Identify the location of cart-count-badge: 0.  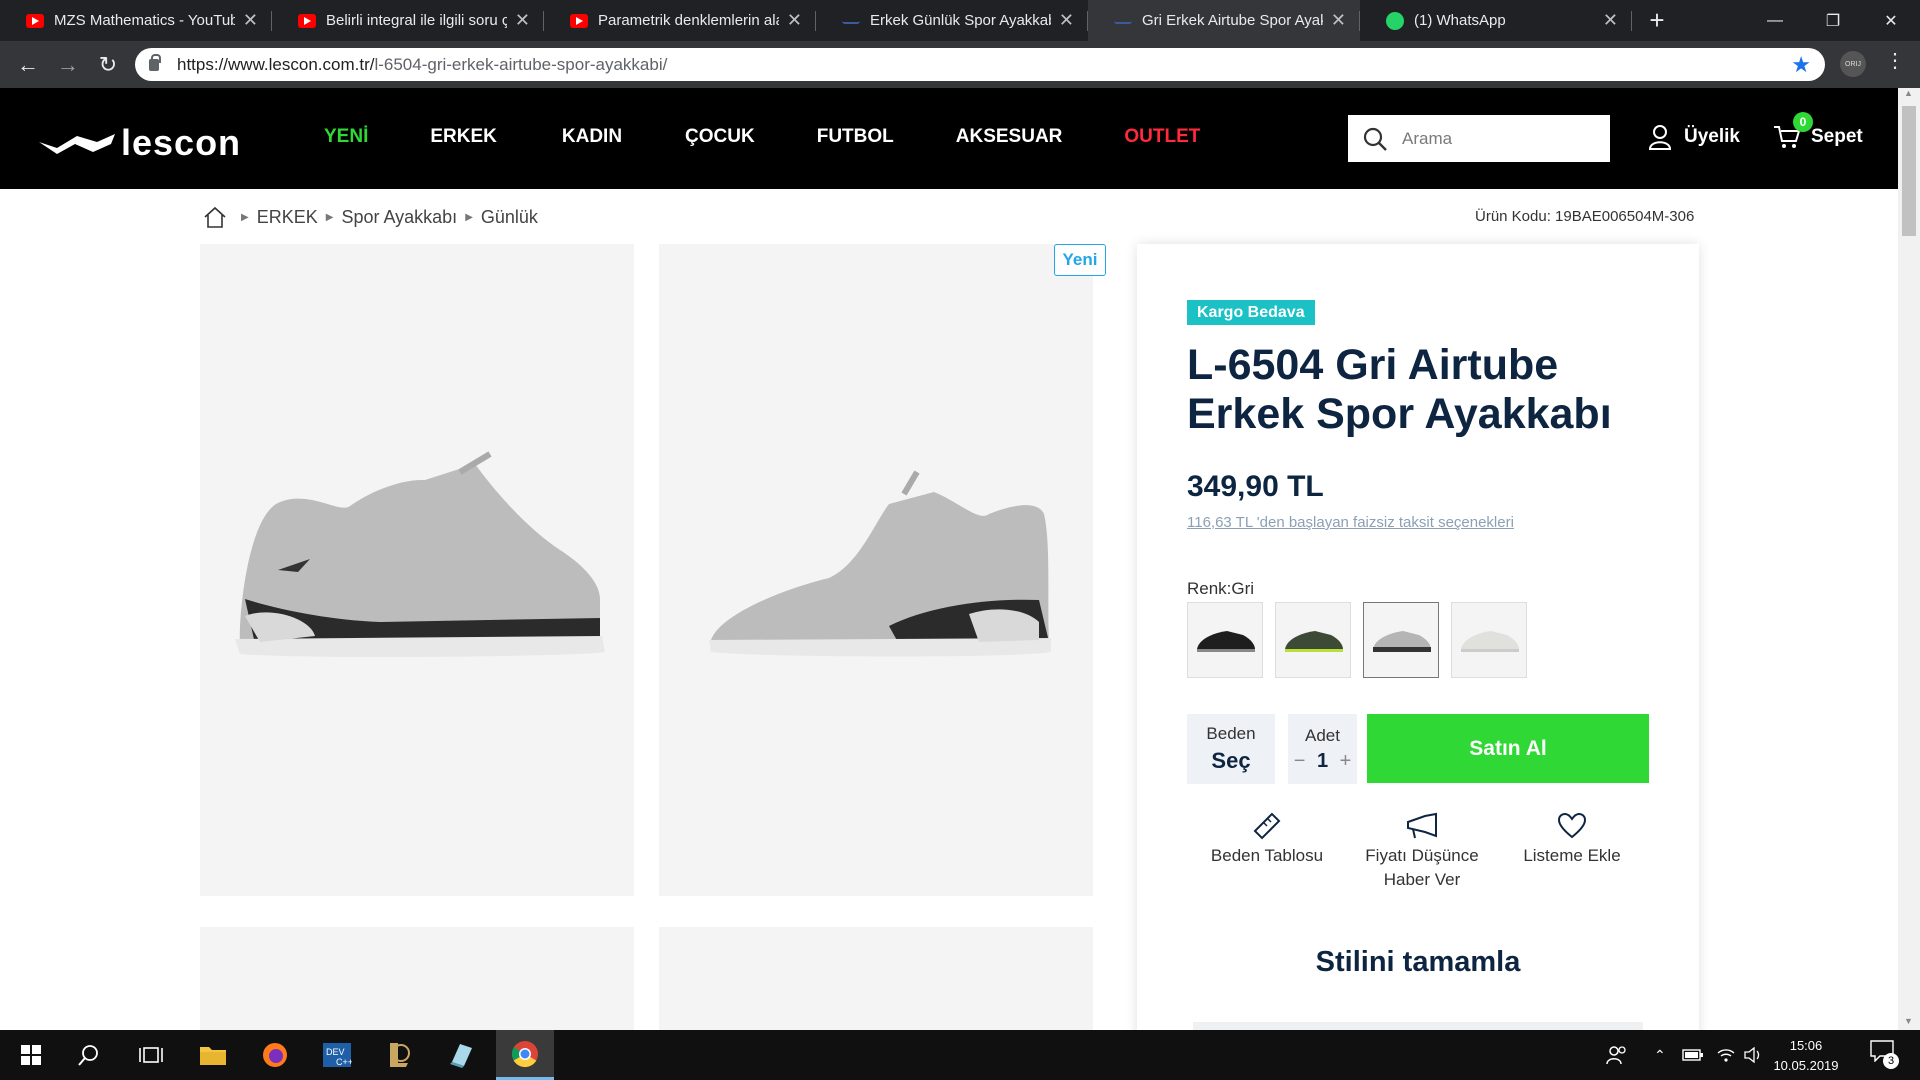
(1803, 122).